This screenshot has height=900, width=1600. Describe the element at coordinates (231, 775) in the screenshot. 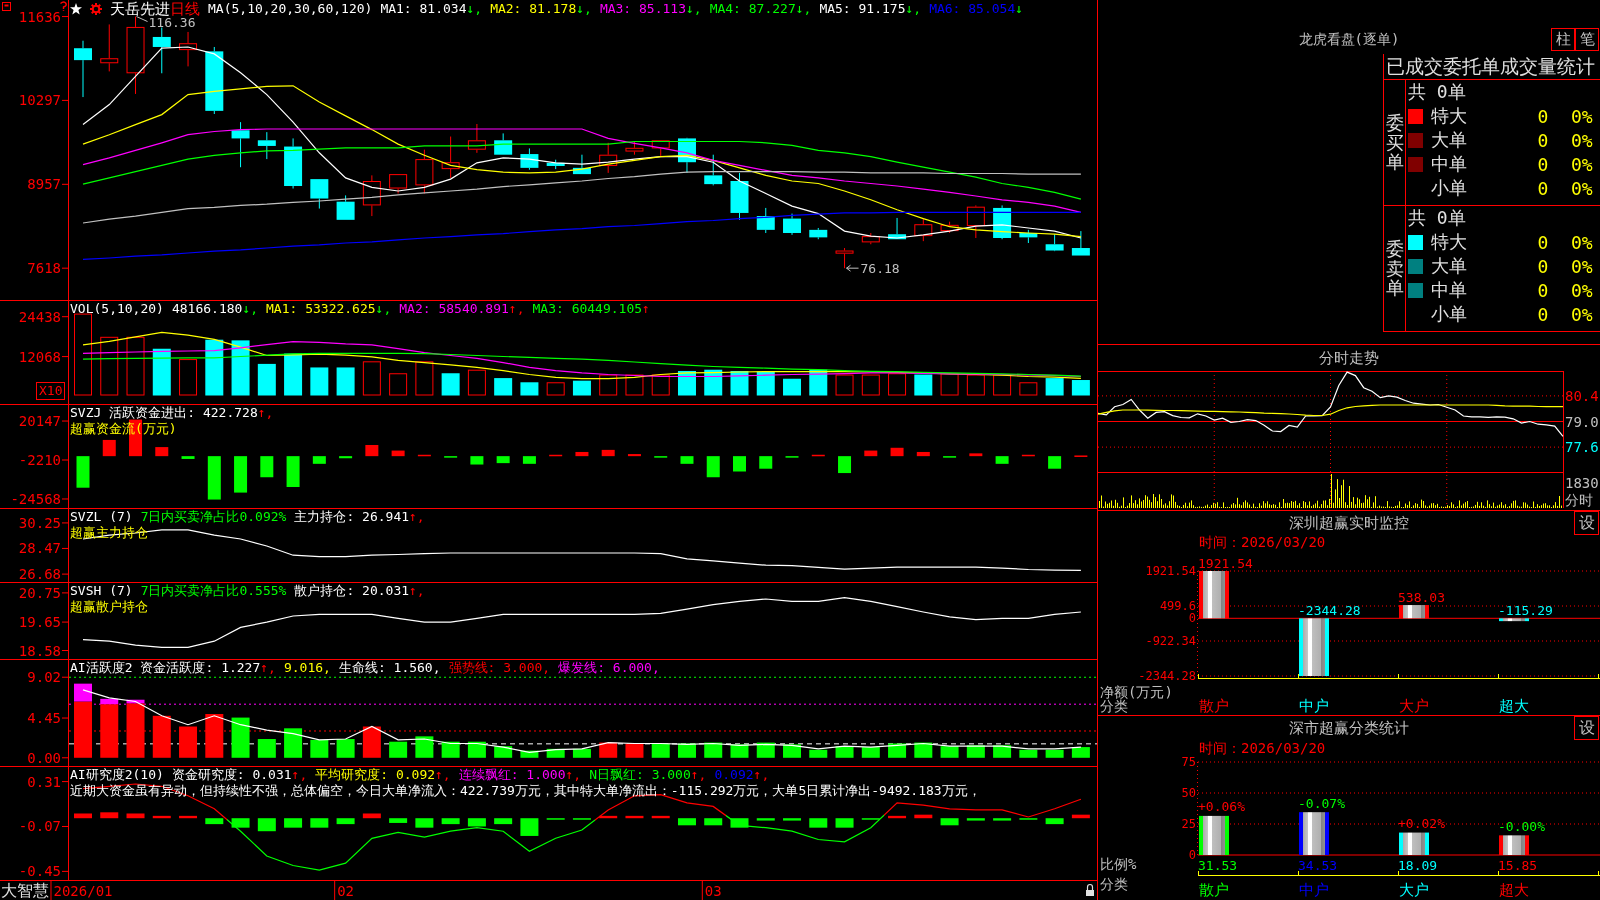

I see `legend-label: 资金研究度: 0.031` at that location.